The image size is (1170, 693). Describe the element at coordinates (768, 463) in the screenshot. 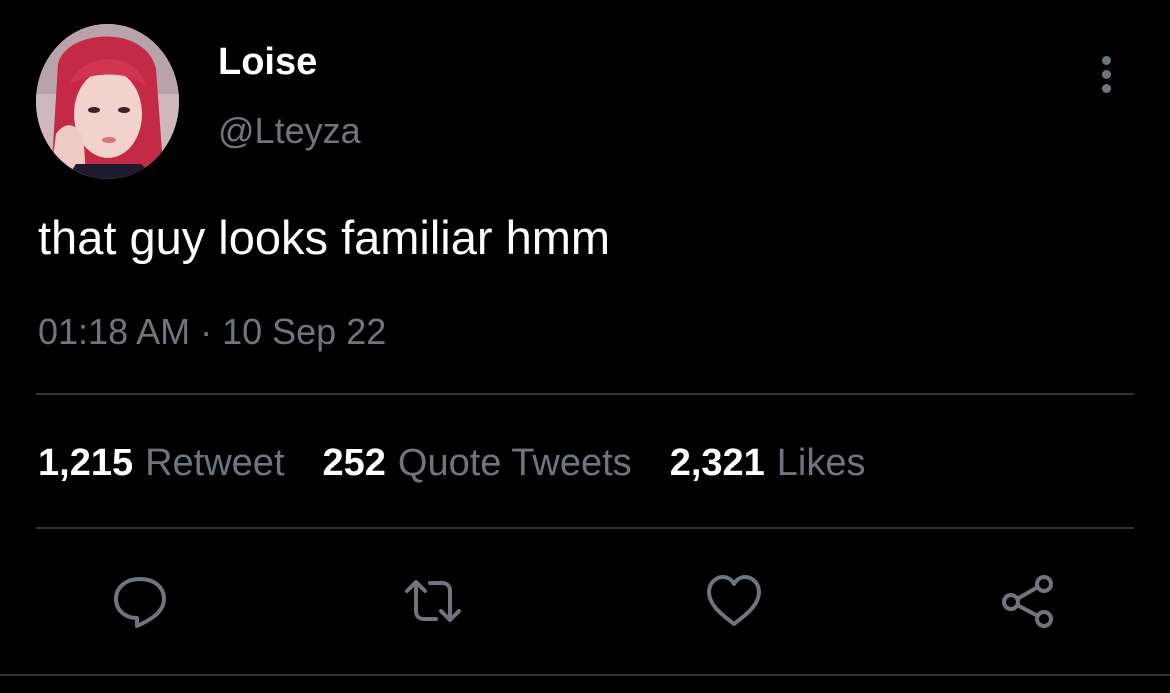

I see `likes-stat: 2,321 Likes` at that location.